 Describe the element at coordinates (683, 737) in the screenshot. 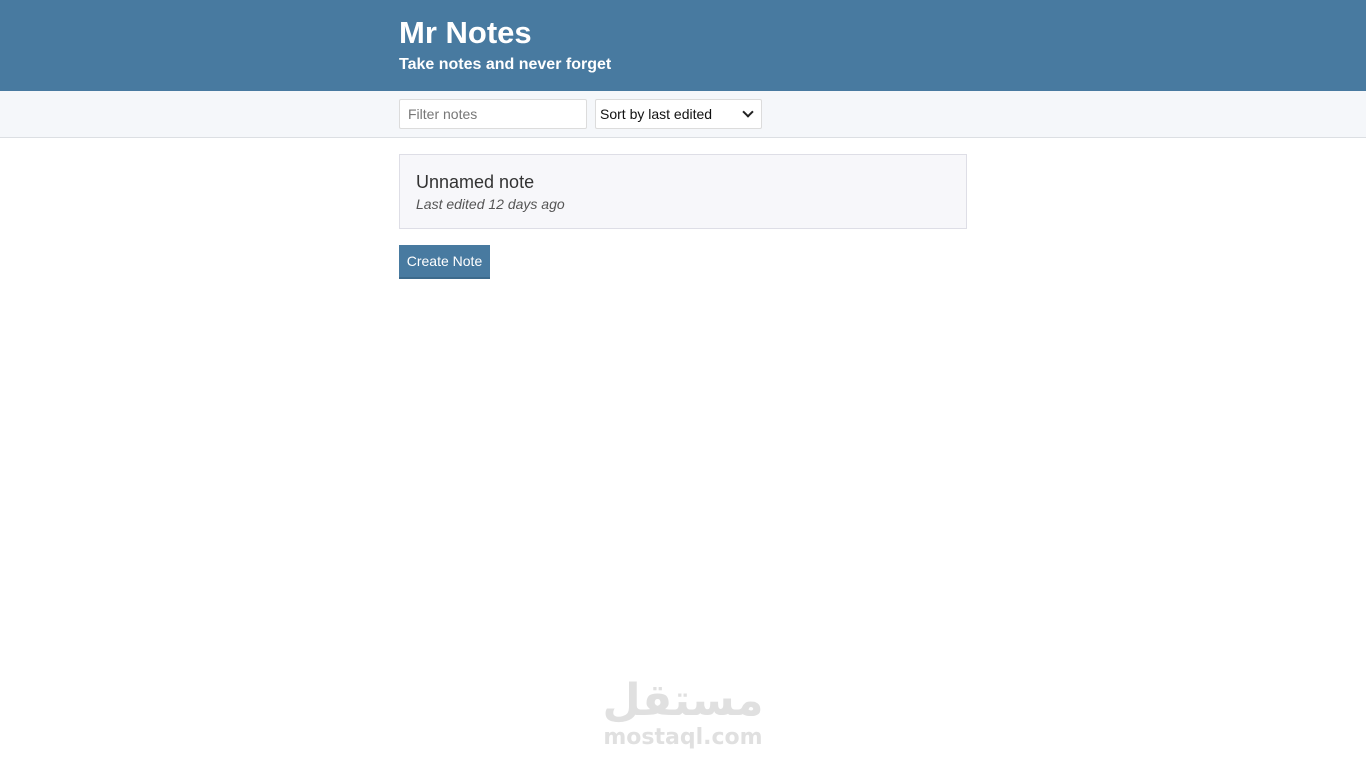

I see `watermark-latin-text: mostaql.com` at that location.